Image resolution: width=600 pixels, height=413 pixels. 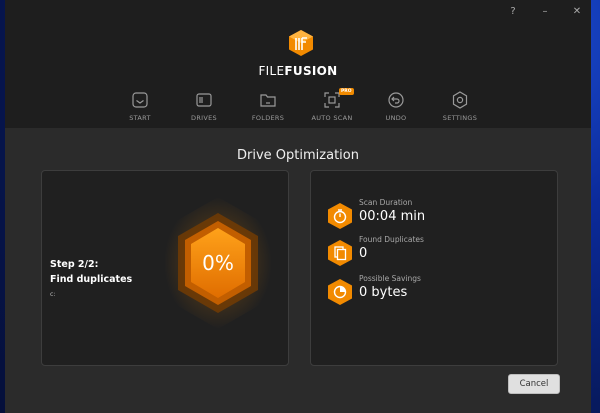 What do you see at coordinates (390, 278) in the screenshot?
I see `possible-savings-label: Possible Savings` at bounding box center [390, 278].